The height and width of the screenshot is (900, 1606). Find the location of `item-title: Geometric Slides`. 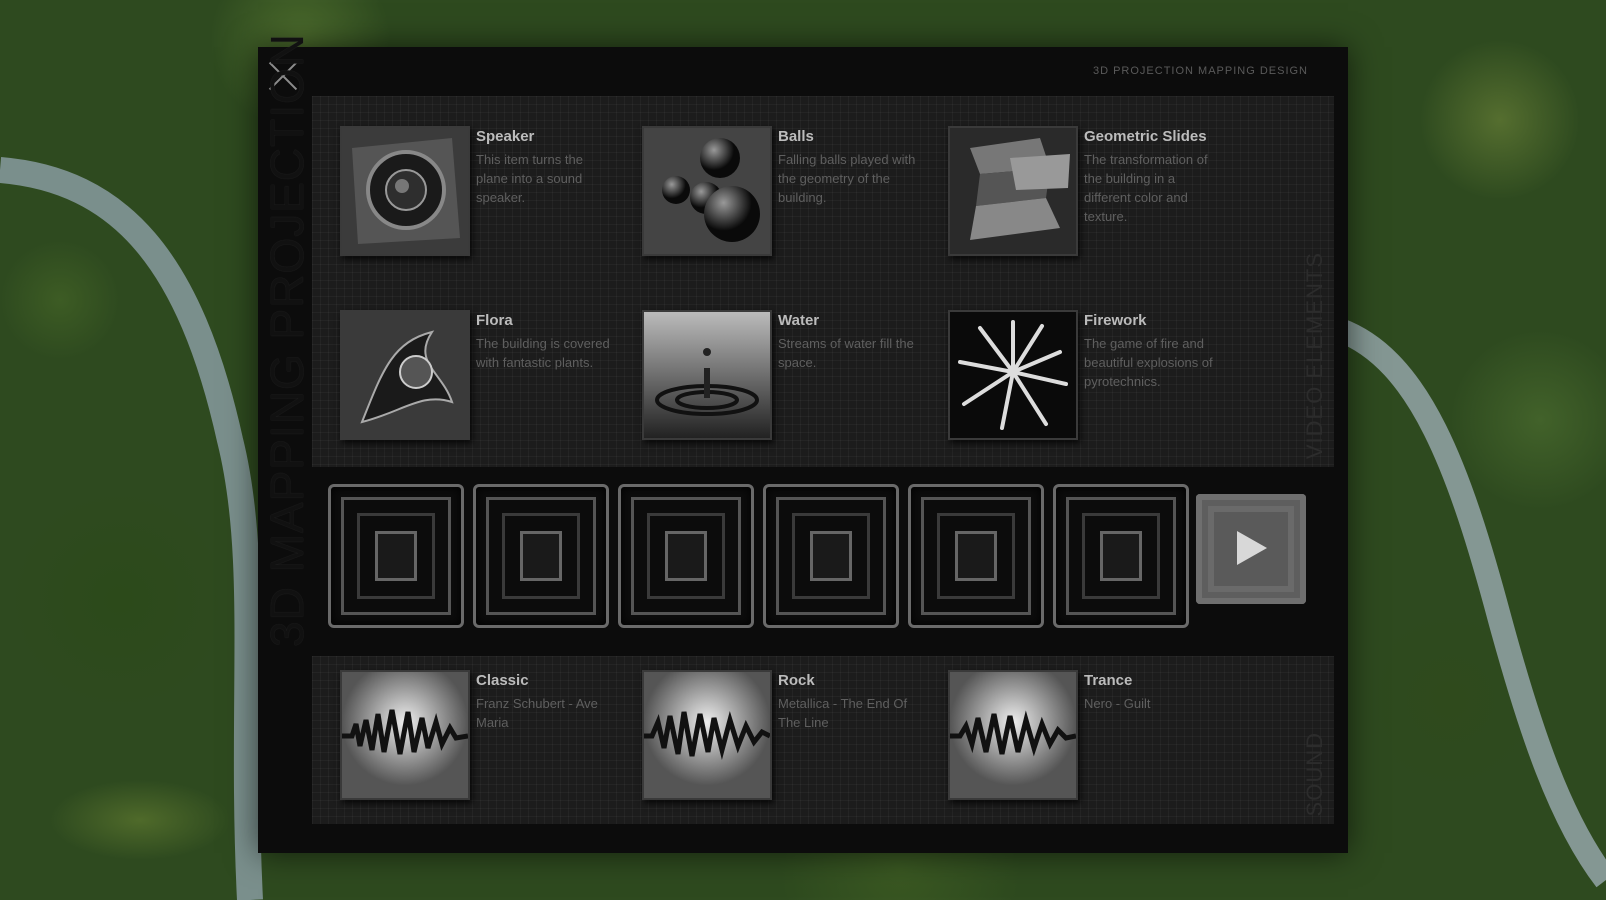

item-title: Geometric Slides is located at coordinates (1145, 136).